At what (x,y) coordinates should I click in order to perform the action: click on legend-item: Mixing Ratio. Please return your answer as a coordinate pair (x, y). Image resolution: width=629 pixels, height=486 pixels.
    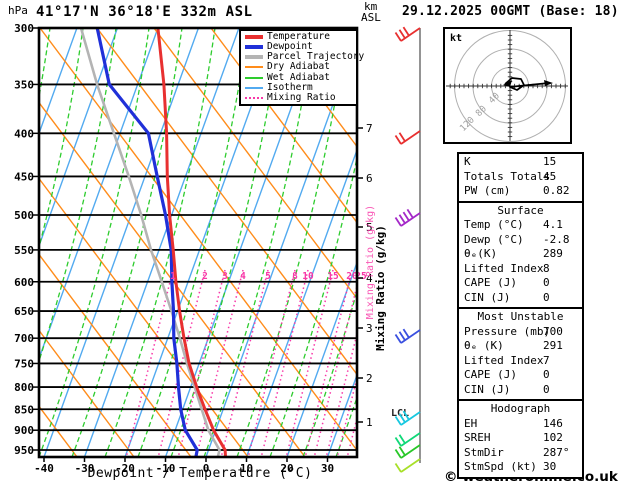
    Looking at the image, I should click on (298, 97).